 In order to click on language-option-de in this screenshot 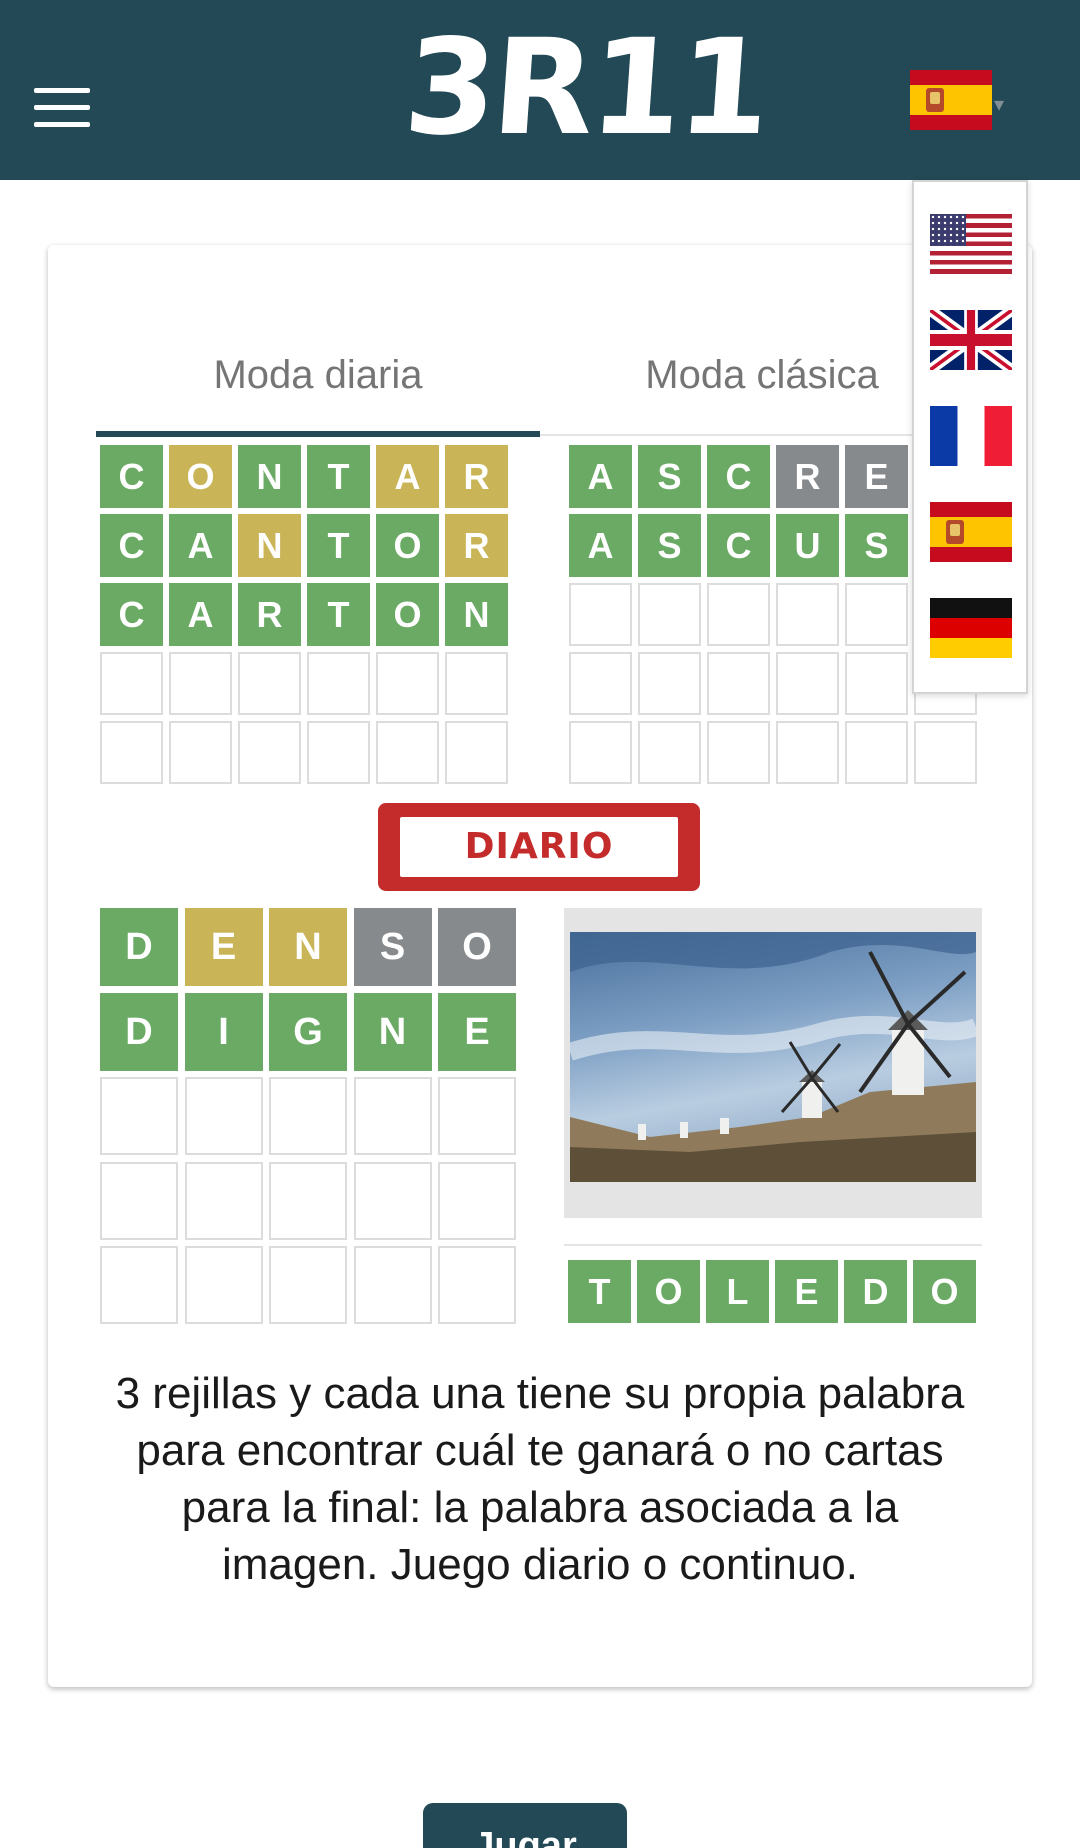, I will do `click(971, 628)`.